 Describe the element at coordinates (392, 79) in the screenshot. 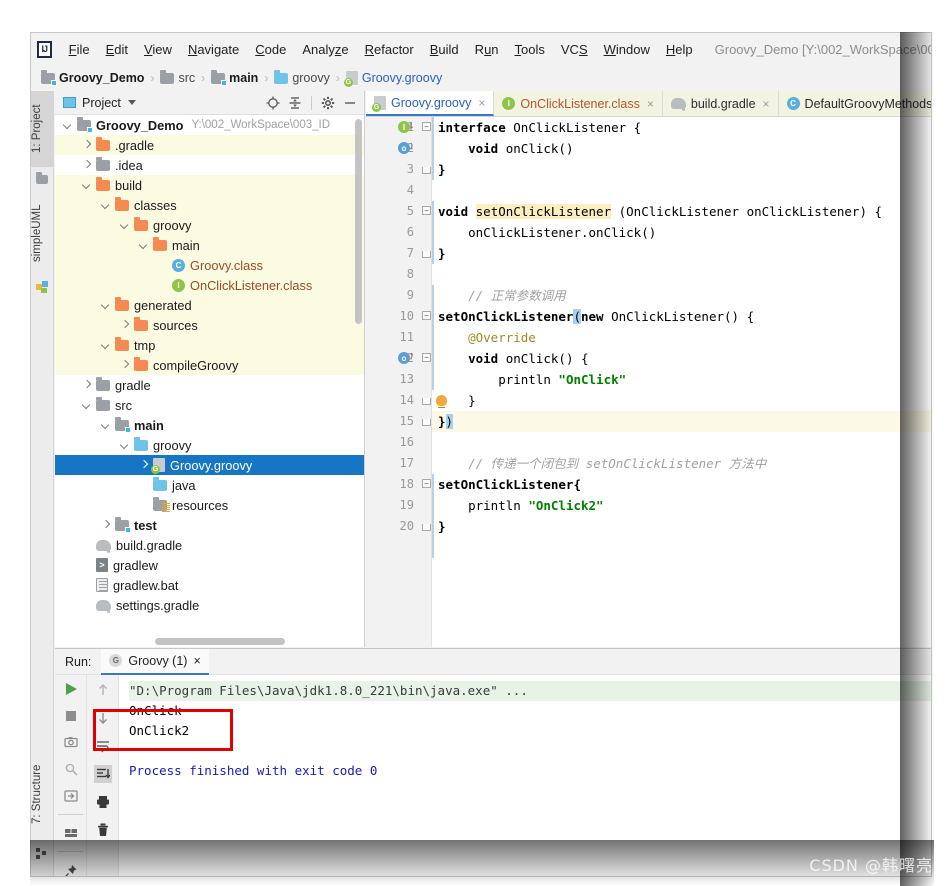

I see `breadcrumb-item-groovy-groovy: Groovy.groovy` at that location.